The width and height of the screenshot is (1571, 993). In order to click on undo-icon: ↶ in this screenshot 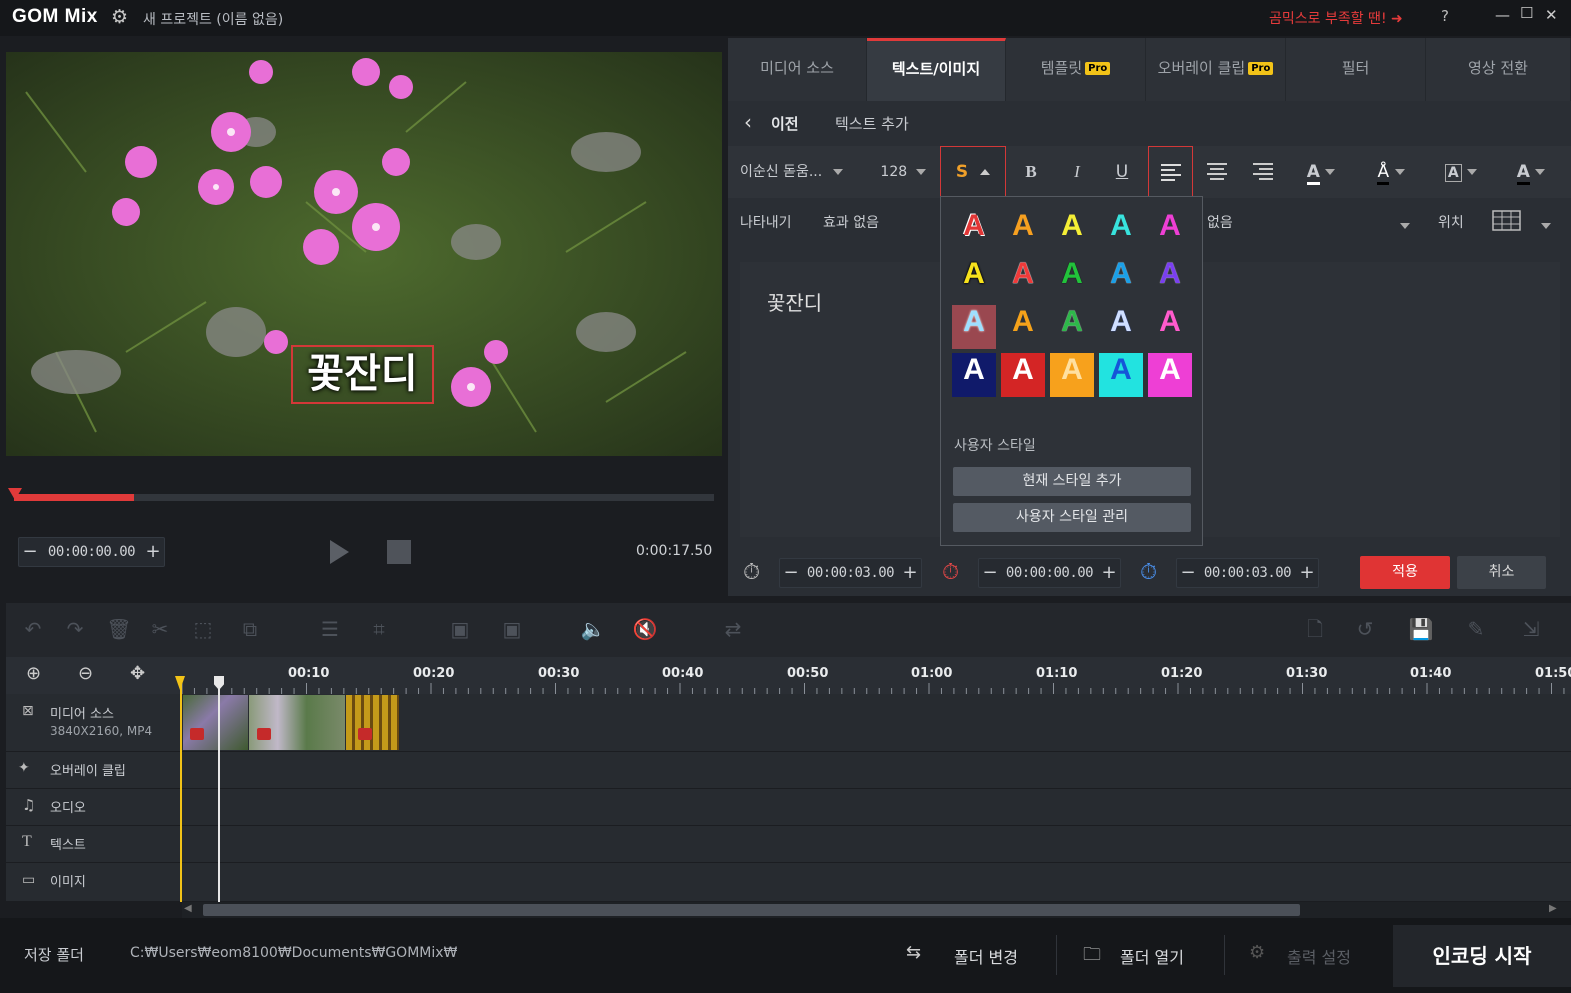, I will do `click(33, 629)`.